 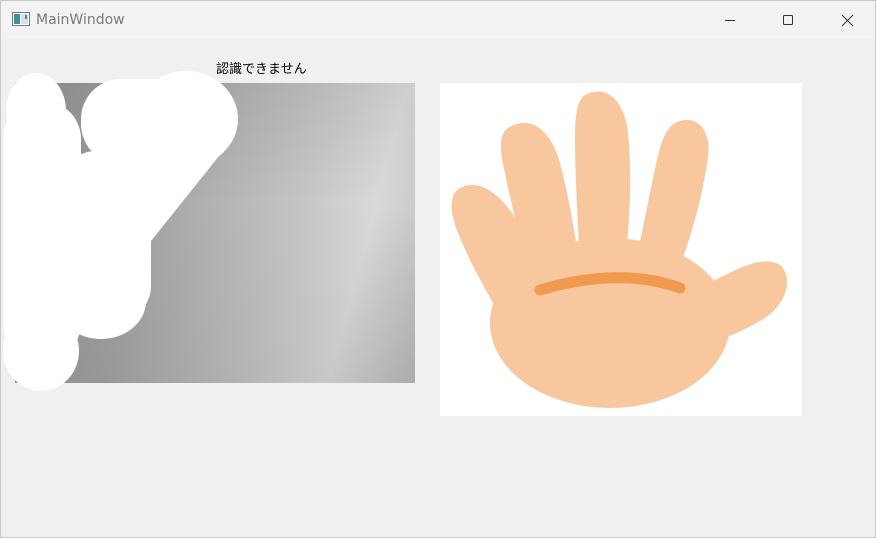 I want to click on window-app-icon, so click(x=21, y=19).